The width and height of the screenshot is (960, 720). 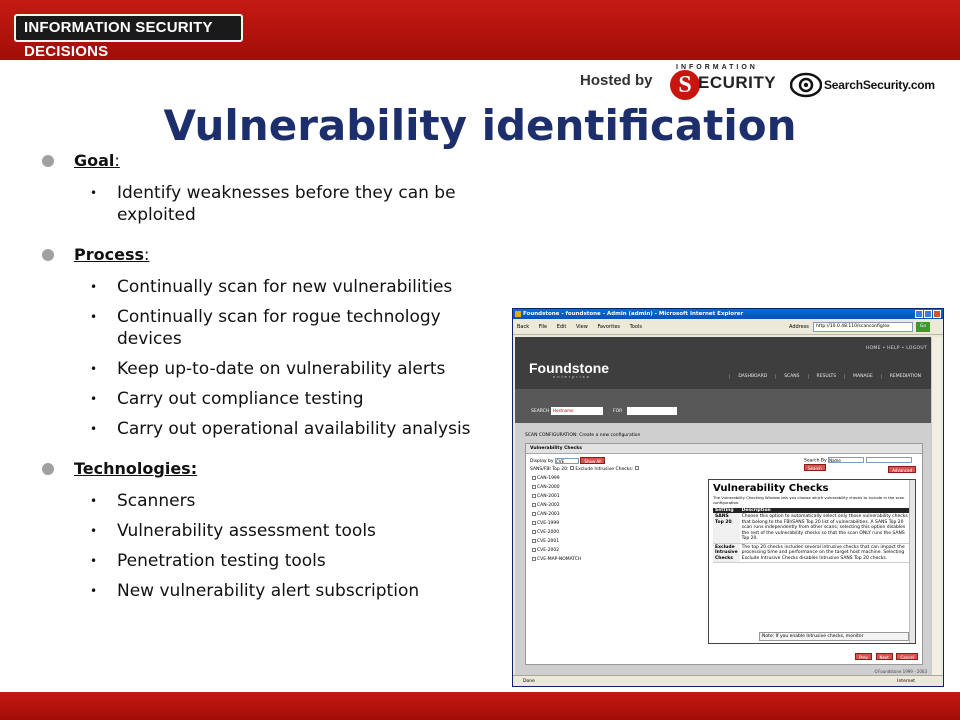 I want to click on search-bar: SEARCH Hostname FOR, so click(x=724, y=406).